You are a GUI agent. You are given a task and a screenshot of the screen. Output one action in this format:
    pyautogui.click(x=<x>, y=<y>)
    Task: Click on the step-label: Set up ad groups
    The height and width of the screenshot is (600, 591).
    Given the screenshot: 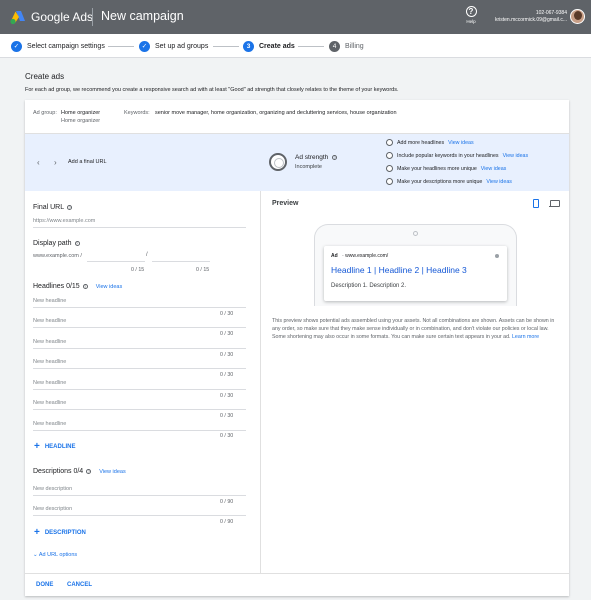 What is the action you would take?
    pyautogui.click(x=182, y=46)
    